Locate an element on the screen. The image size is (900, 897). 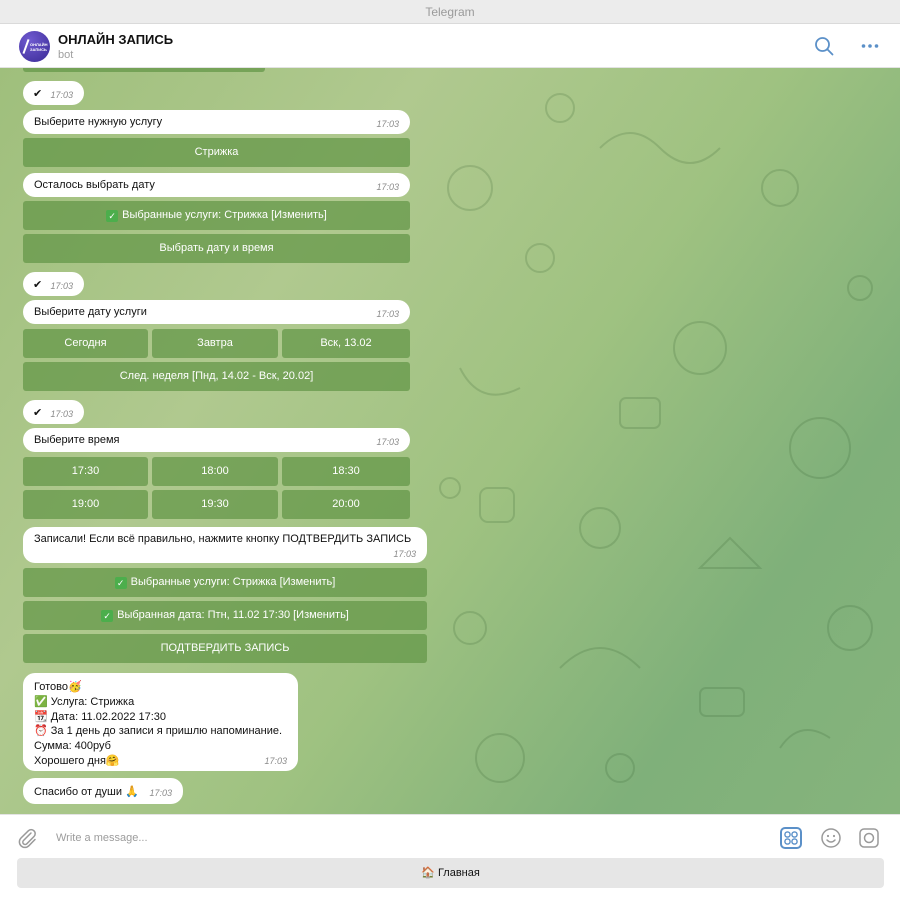
main-menu-button: 🏠 Главная is located at coordinates (450, 873).